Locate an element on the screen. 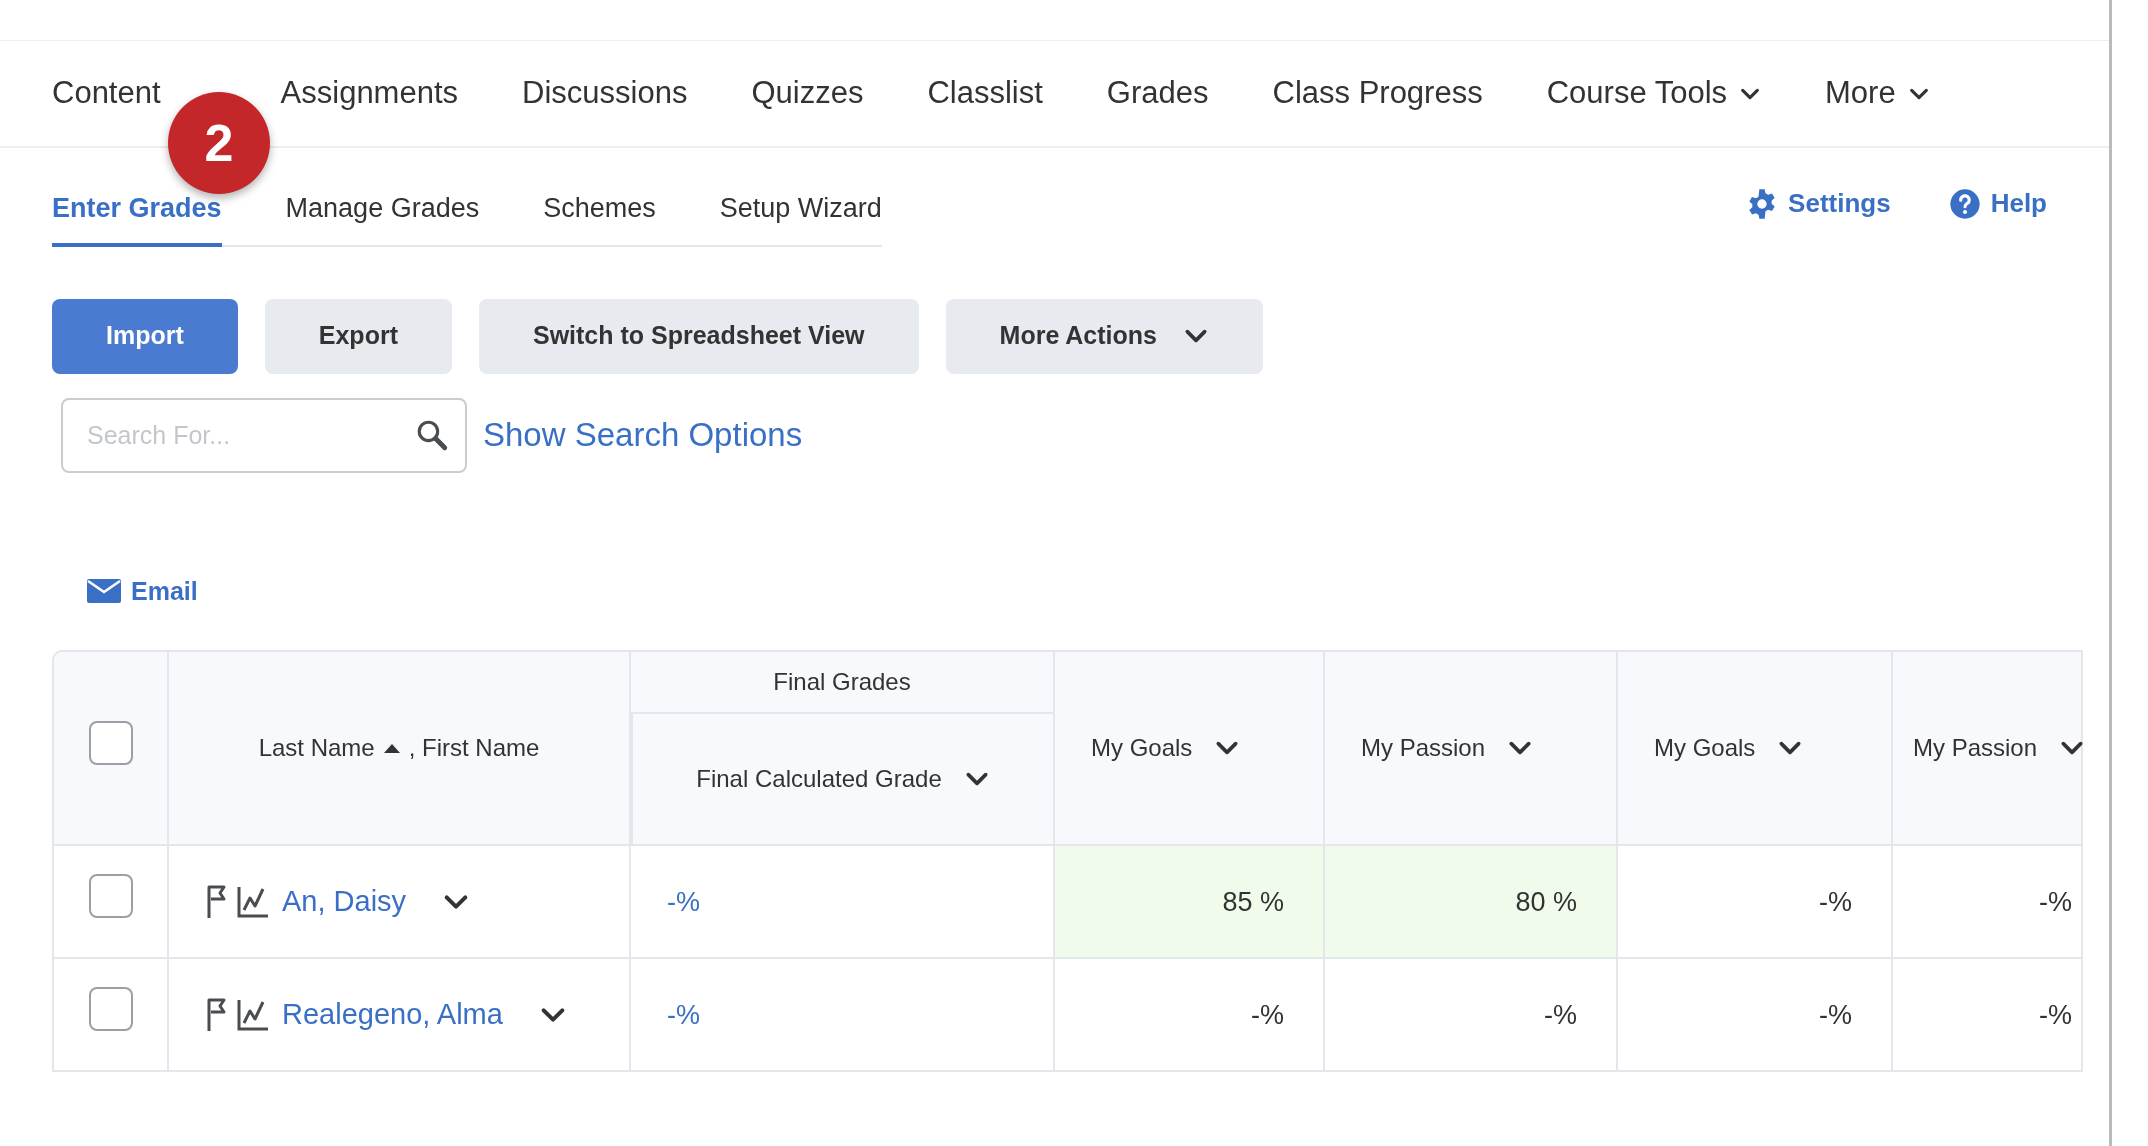 This screenshot has height=1146, width=2148. column-header: Final Calculated Grade is located at coordinates (819, 779).